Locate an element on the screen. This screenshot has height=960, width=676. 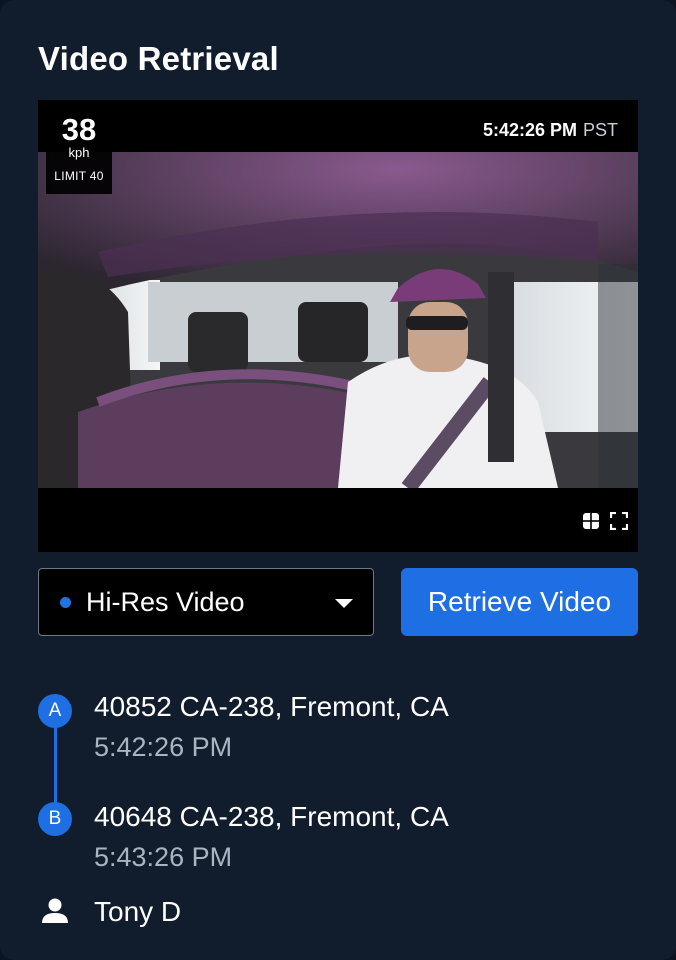
video-timezone: PST is located at coordinates (600, 130).